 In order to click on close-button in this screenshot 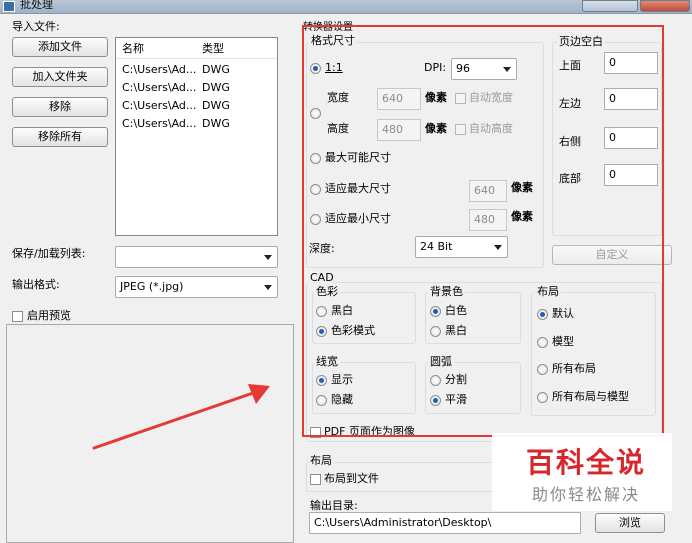, I will do `click(665, 6)`.